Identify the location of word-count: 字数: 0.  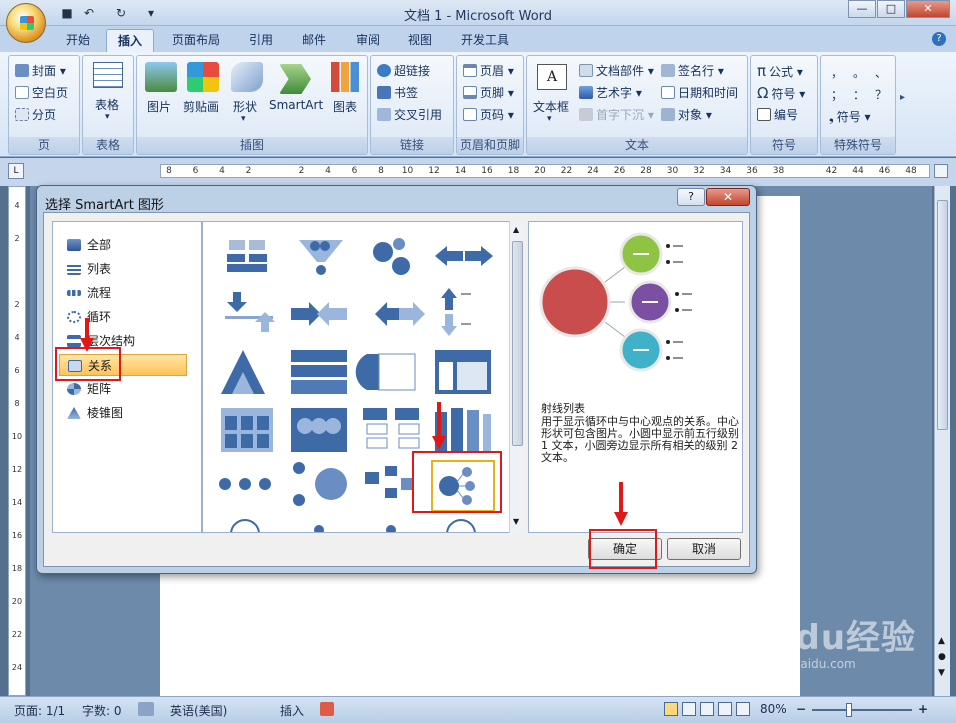
(102, 710).